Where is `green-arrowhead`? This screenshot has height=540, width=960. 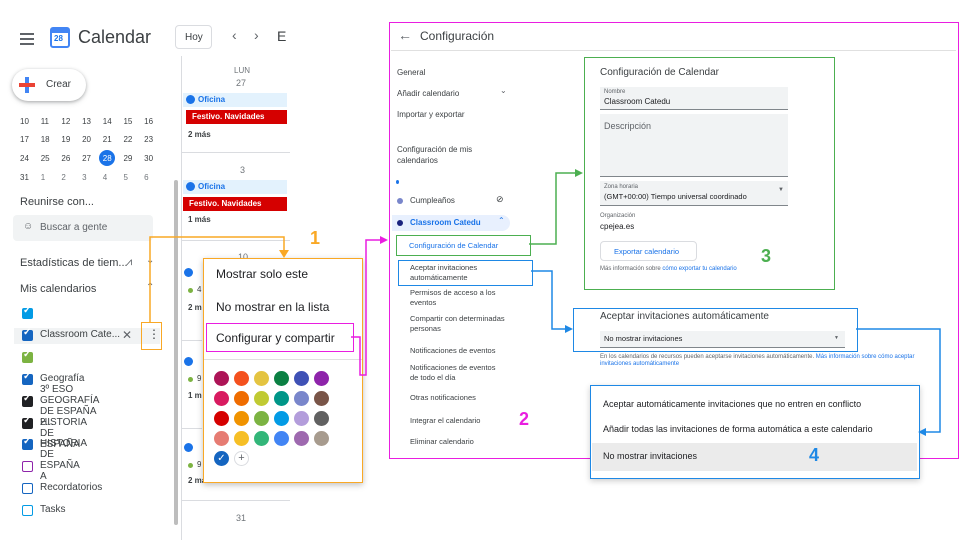
green-arrowhead is located at coordinates (579, 173).